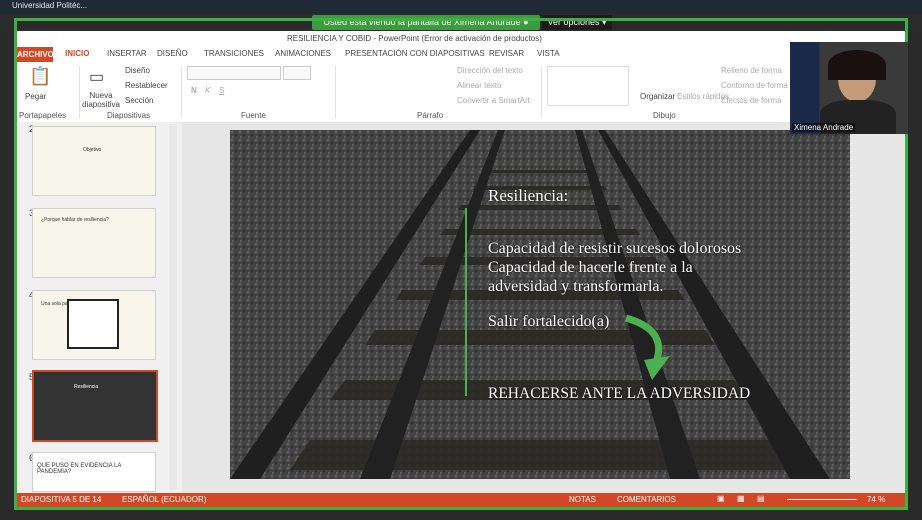  Describe the element at coordinates (493, 100) in the screenshot. I see `convert-smartart-button: Convertir a SmartArt` at that location.